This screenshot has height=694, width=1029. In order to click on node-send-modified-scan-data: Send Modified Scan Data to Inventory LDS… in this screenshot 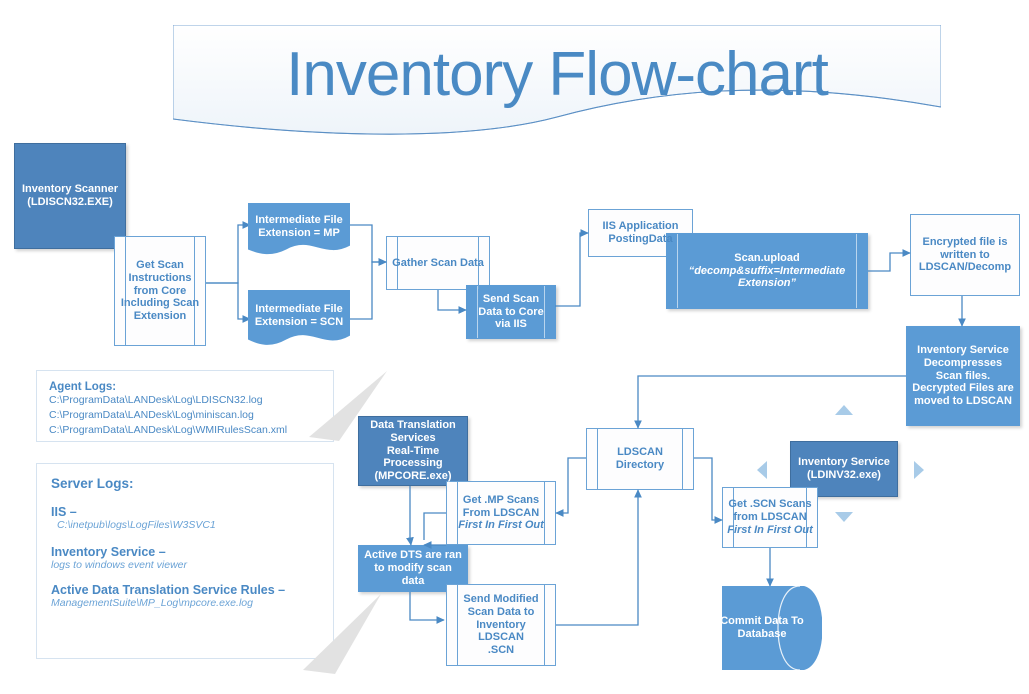, I will do `click(501, 625)`.